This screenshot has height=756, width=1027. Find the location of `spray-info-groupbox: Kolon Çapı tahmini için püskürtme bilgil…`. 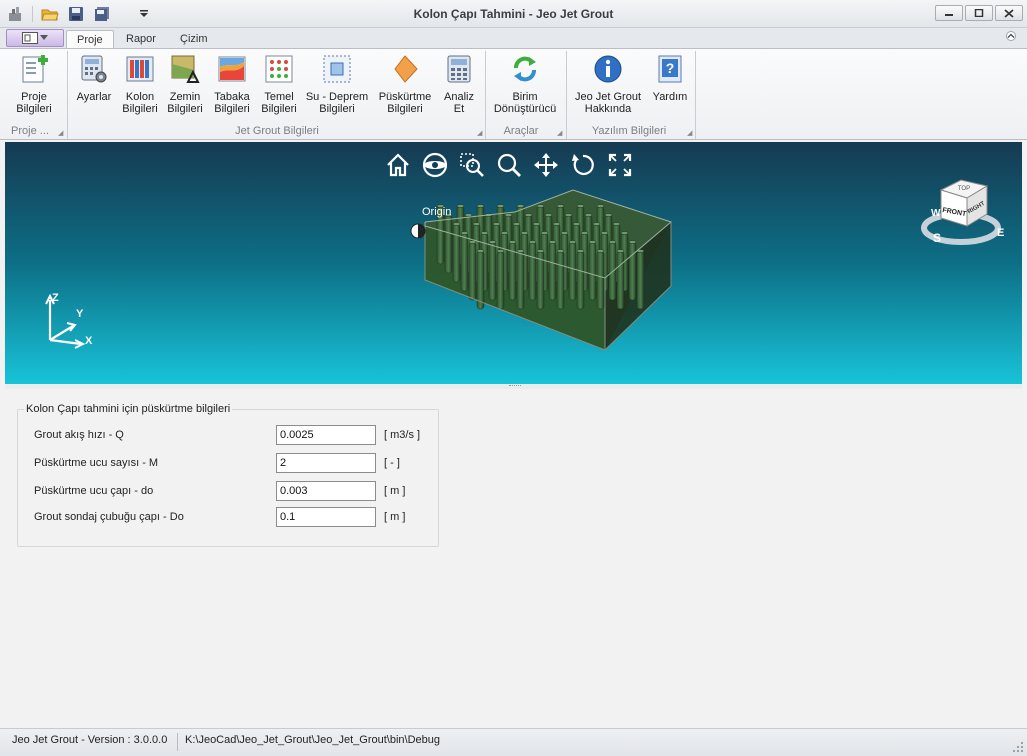

spray-info-groupbox: Kolon Çapı tahmini için püskürtme bilgil… is located at coordinates (228, 475).